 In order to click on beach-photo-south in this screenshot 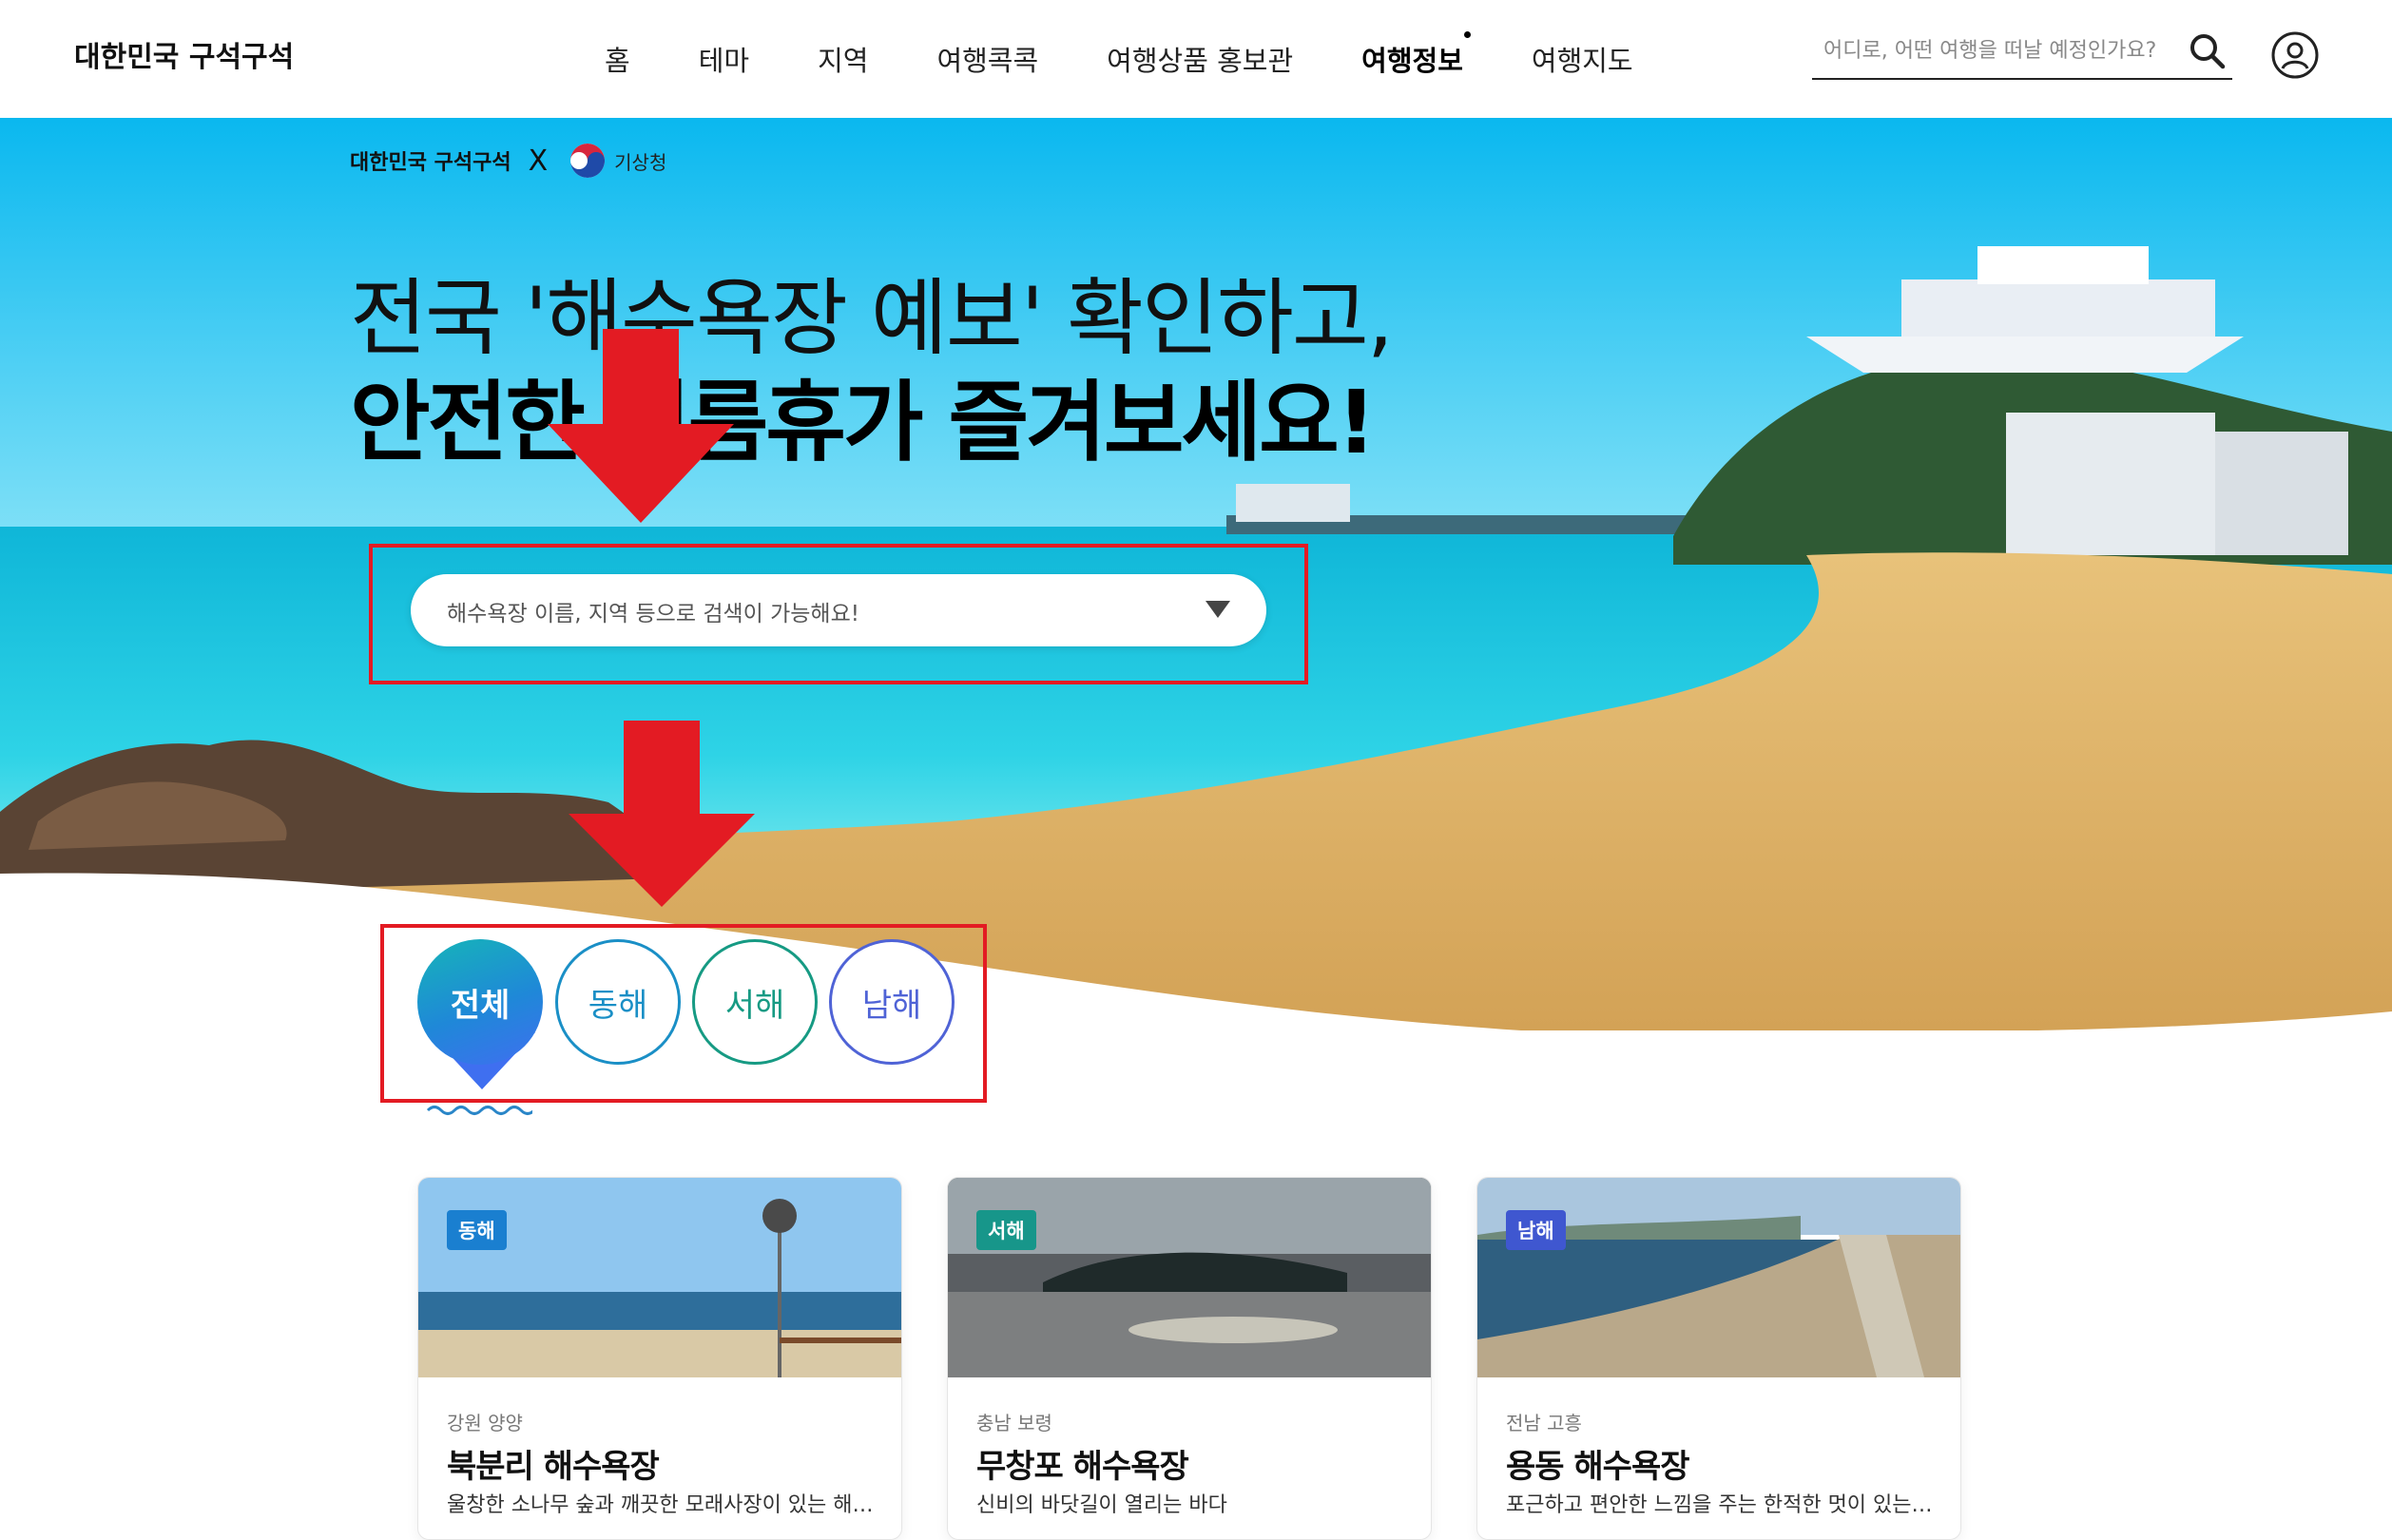, I will do `click(1718, 1278)`.